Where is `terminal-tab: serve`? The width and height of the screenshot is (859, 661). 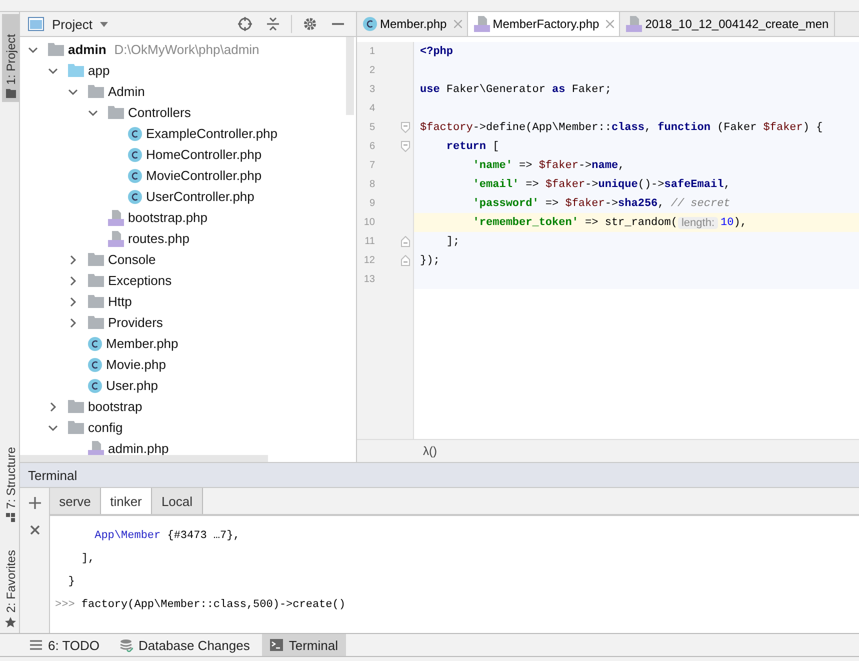
terminal-tab: serve is located at coordinates (75, 501).